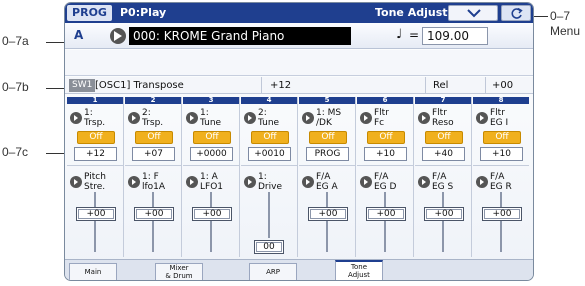 This screenshot has height=286, width=585. I want to click on tab-arp: ARP, so click(273, 271).